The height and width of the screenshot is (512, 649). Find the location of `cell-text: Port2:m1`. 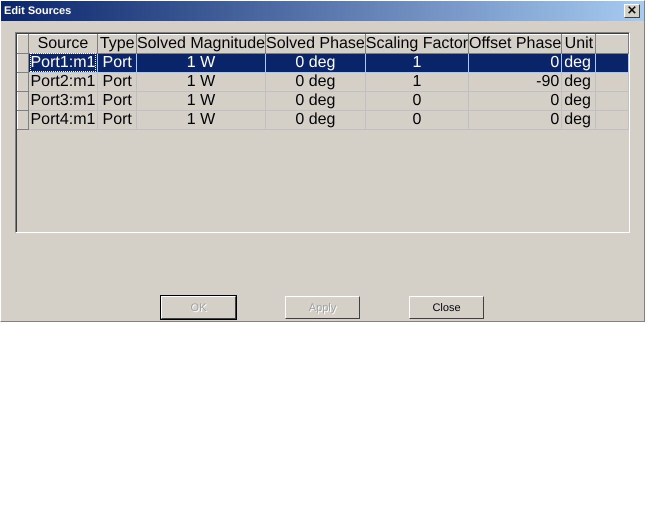

cell-text: Port2:m1 is located at coordinates (63, 81).